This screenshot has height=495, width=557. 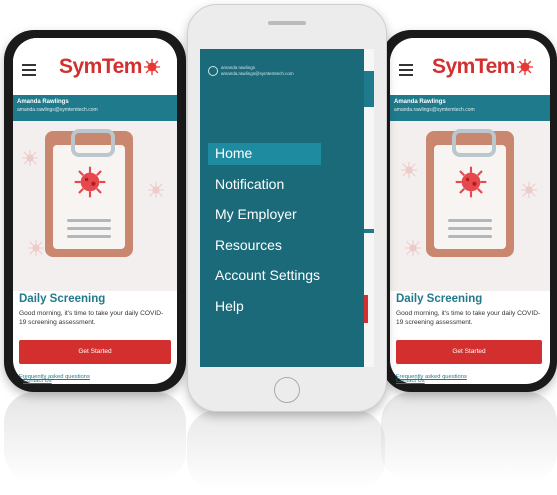 What do you see at coordinates (286, 450) in the screenshot?
I see `center-phone-reflection` at bounding box center [286, 450].